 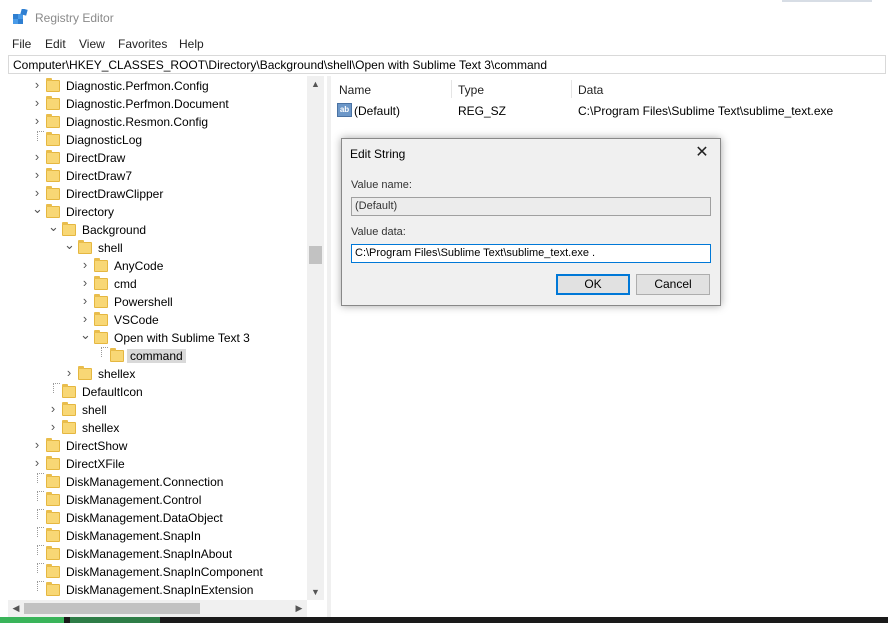 I want to click on tree-item: DiskManagement.DataObject, so click(x=158, y=518).